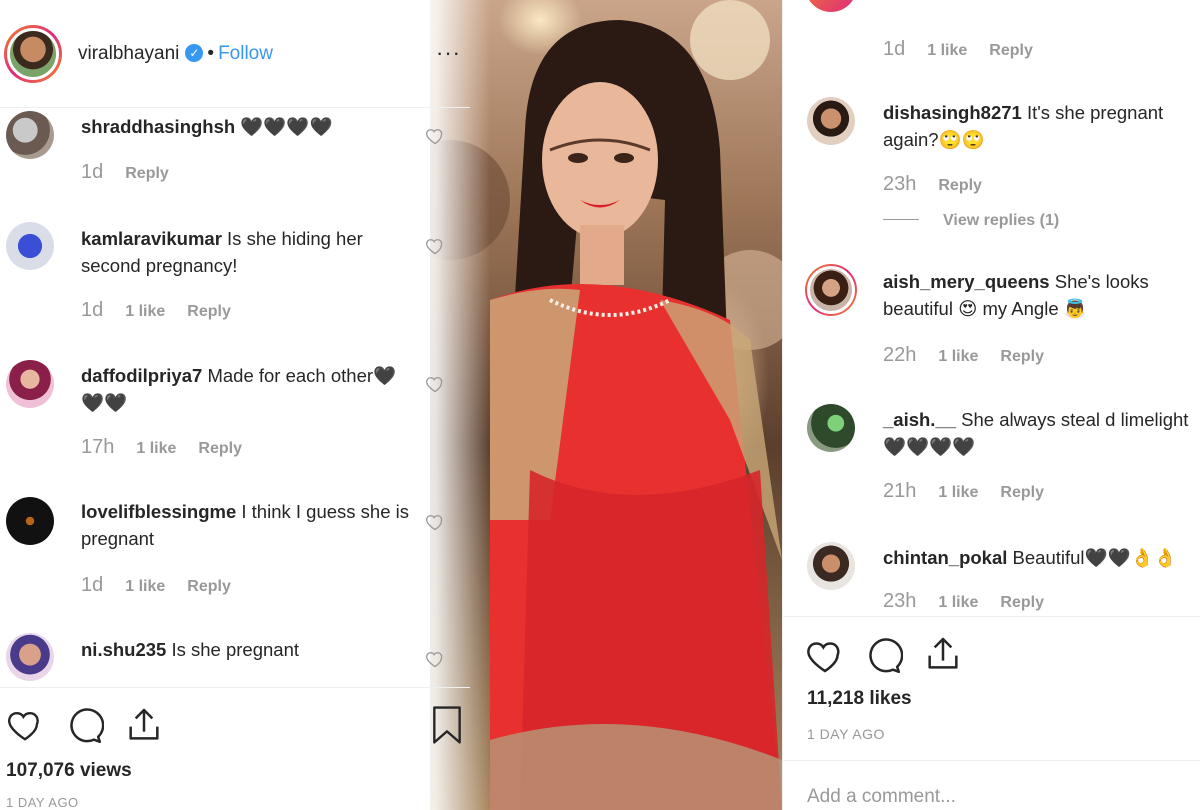 The height and width of the screenshot is (810, 1200). Describe the element at coordinates (158, 126) in the screenshot. I see `comment-username: shraddhasinghsh` at that location.